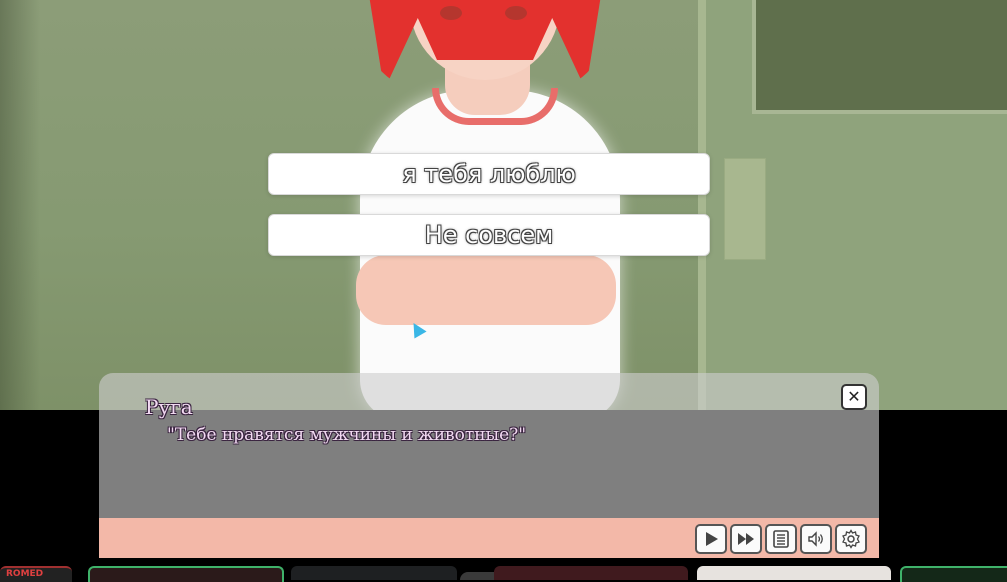 This screenshot has height=582, width=1007. I want to click on play-icon, so click(712, 539).